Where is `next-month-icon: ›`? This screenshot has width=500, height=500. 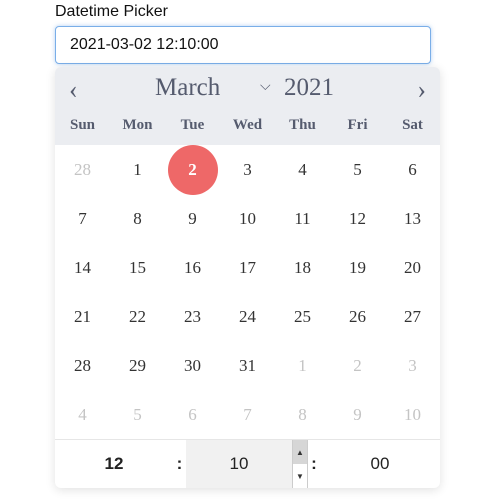 next-month-icon: › is located at coordinates (421, 90).